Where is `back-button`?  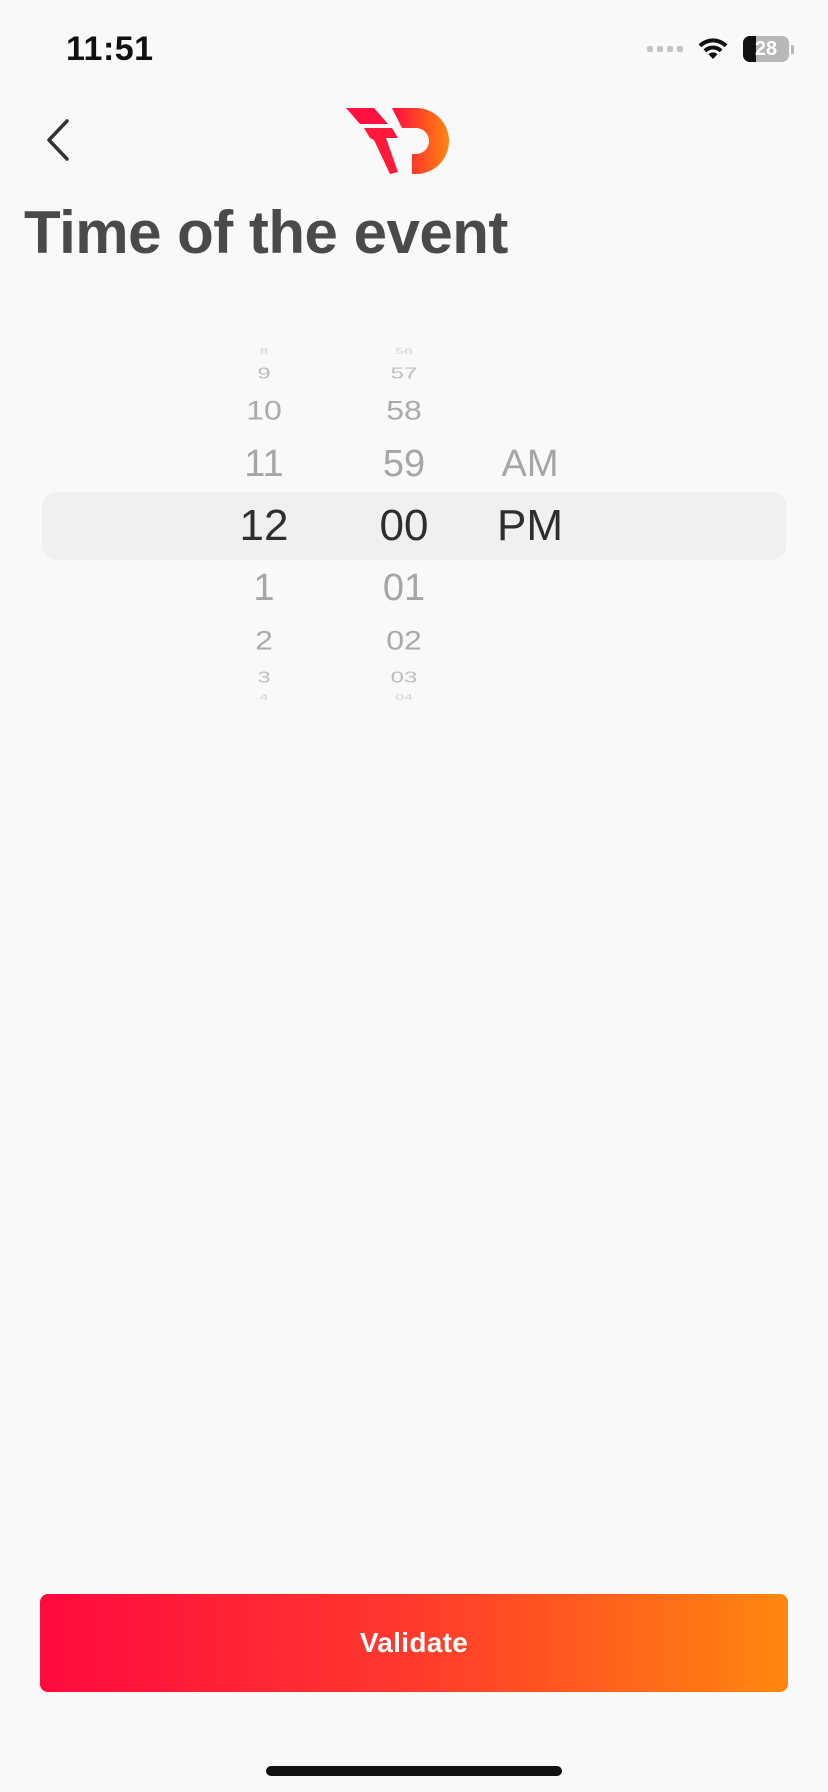 back-button is located at coordinates (58, 140).